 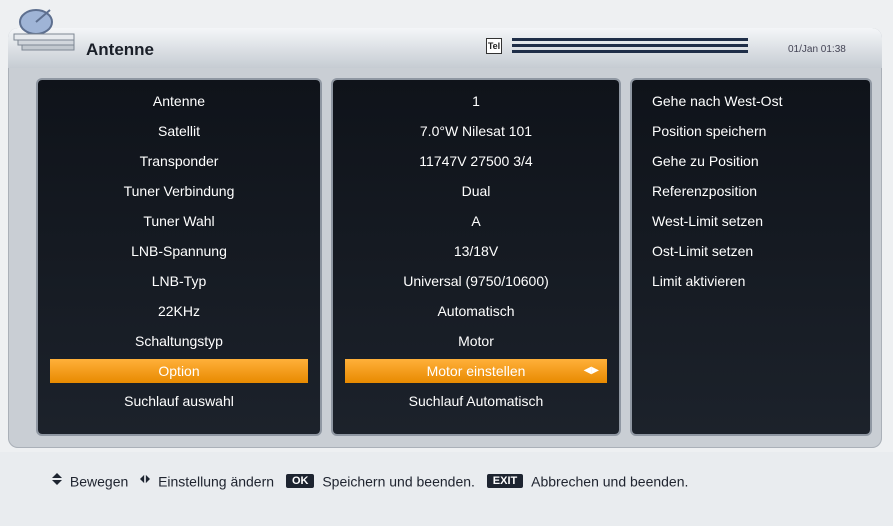 I want to click on value-suchlauf-auswahl: Suchlauf Automatisch, so click(x=476, y=401).